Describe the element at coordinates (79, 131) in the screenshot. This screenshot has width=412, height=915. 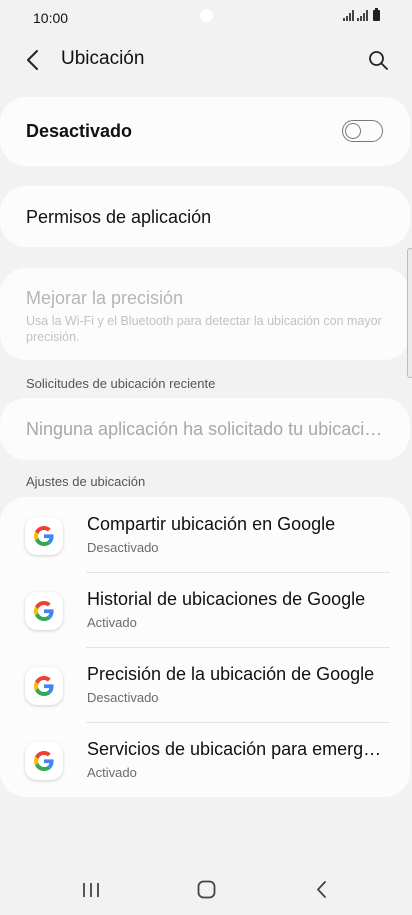
I see `location-toggle-label: Desactivado` at that location.